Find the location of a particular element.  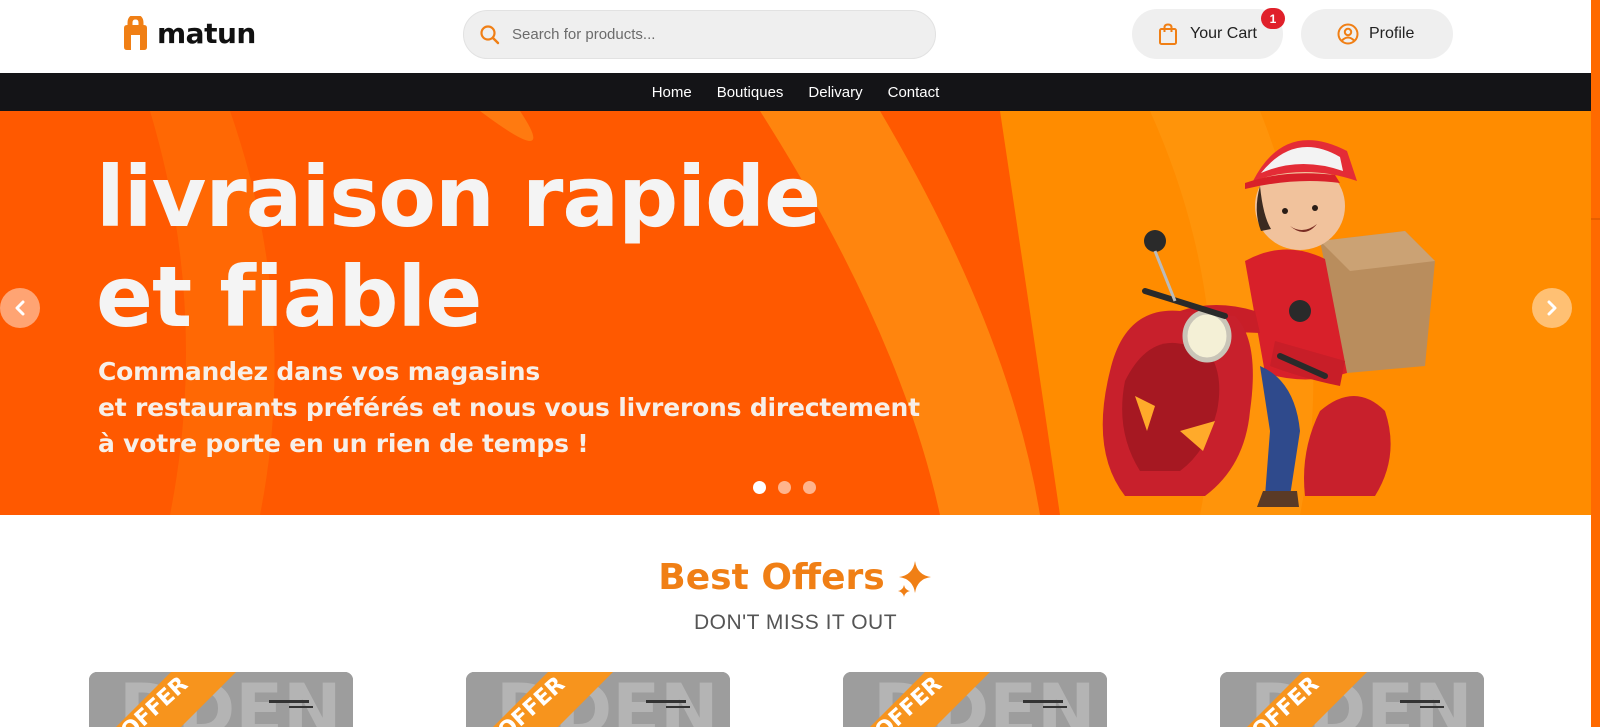

nav-delivery: Delivary is located at coordinates (835, 92).